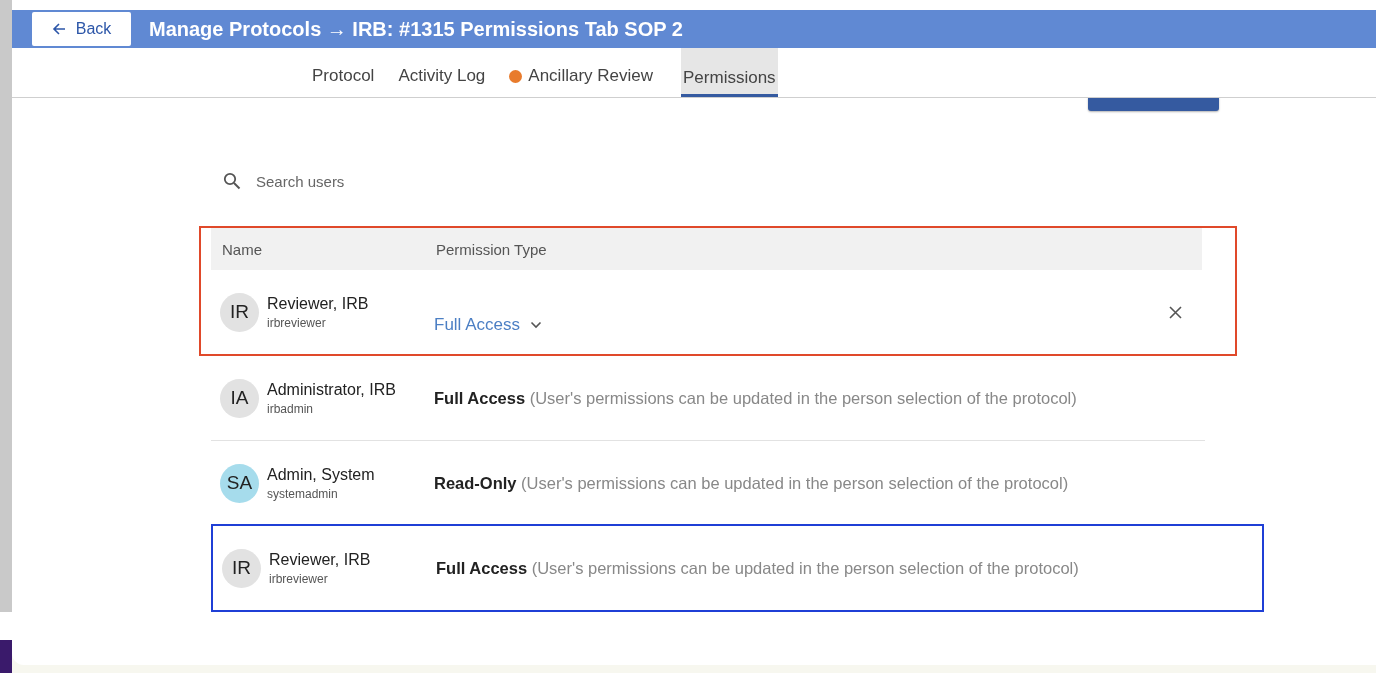  What do you see at coordinates (291, 408) in the screenshot?
I see `username: irbadmin` at bounding box center [291, 408].